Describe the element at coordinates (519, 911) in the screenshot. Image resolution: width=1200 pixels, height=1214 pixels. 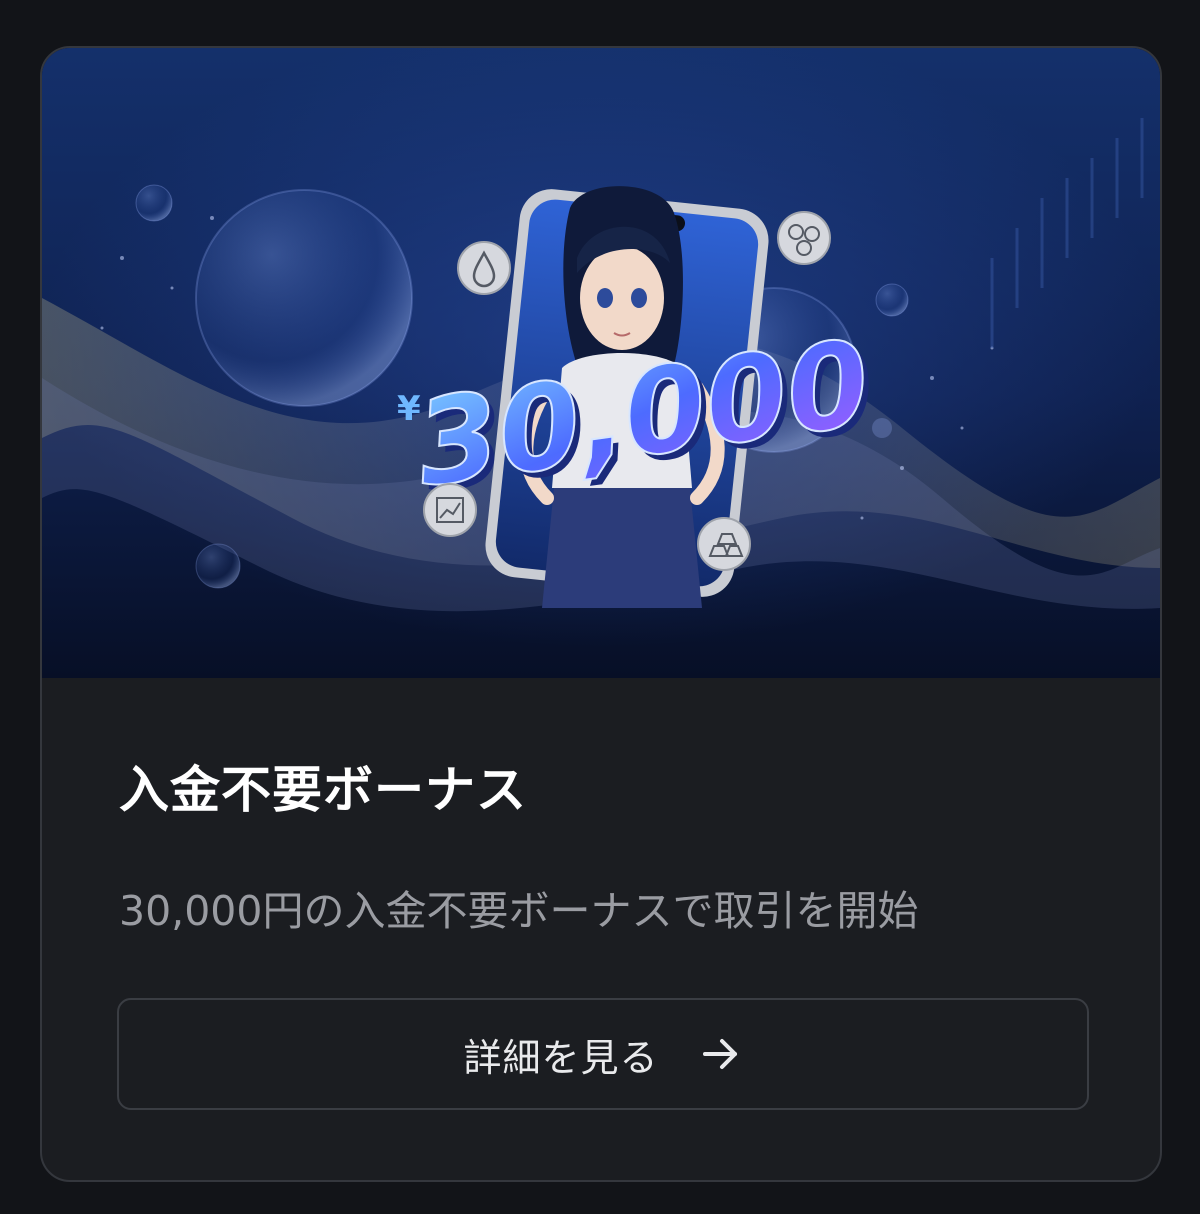
I see `card-description: 30,000円の入金不要ボーナスで取引を開始` at that location.